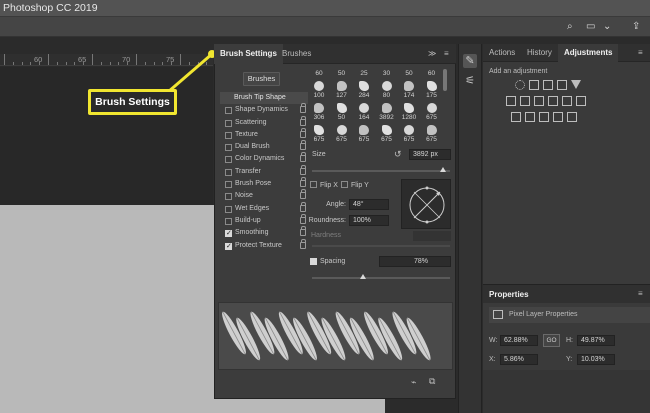 This screenshot has width=650, height=413. Describe the element at coordinates (342, 112) in the screenshot. I see `brush-tip: 50` at that location.